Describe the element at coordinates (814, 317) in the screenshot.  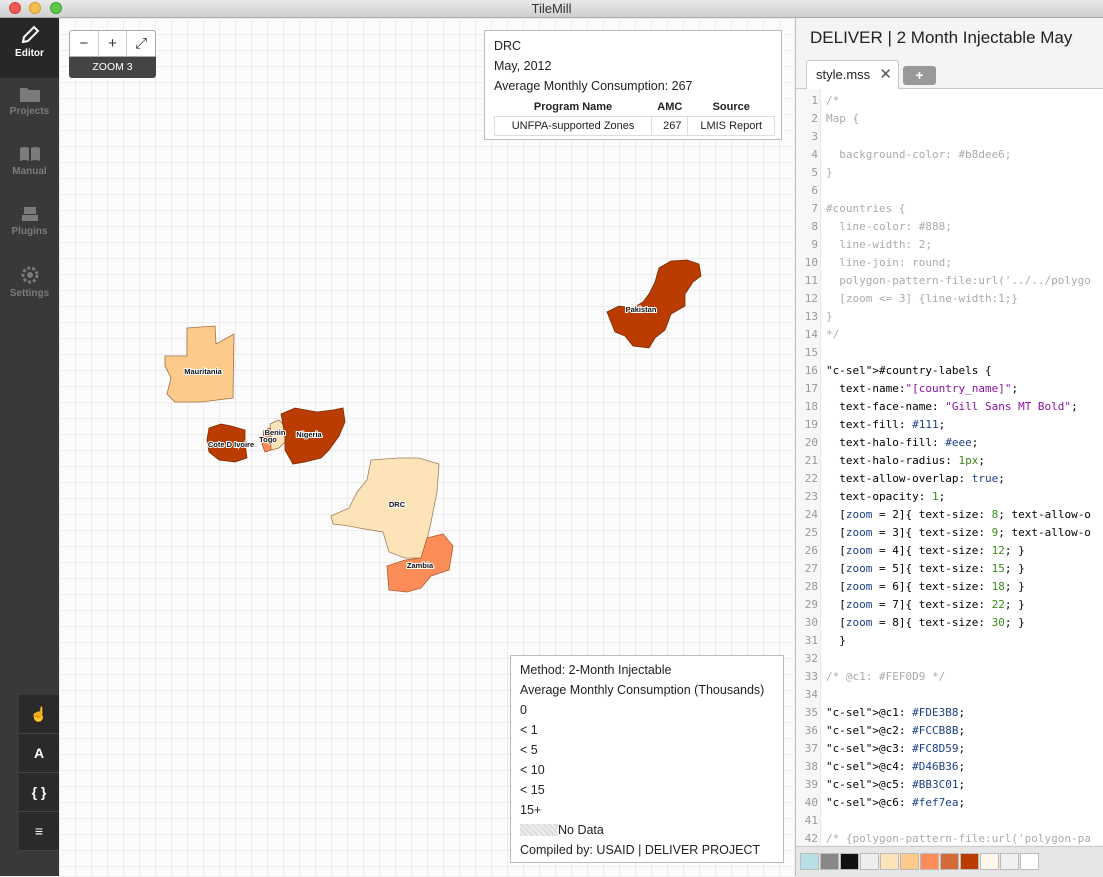
I see `code-line: 13}` at that location.